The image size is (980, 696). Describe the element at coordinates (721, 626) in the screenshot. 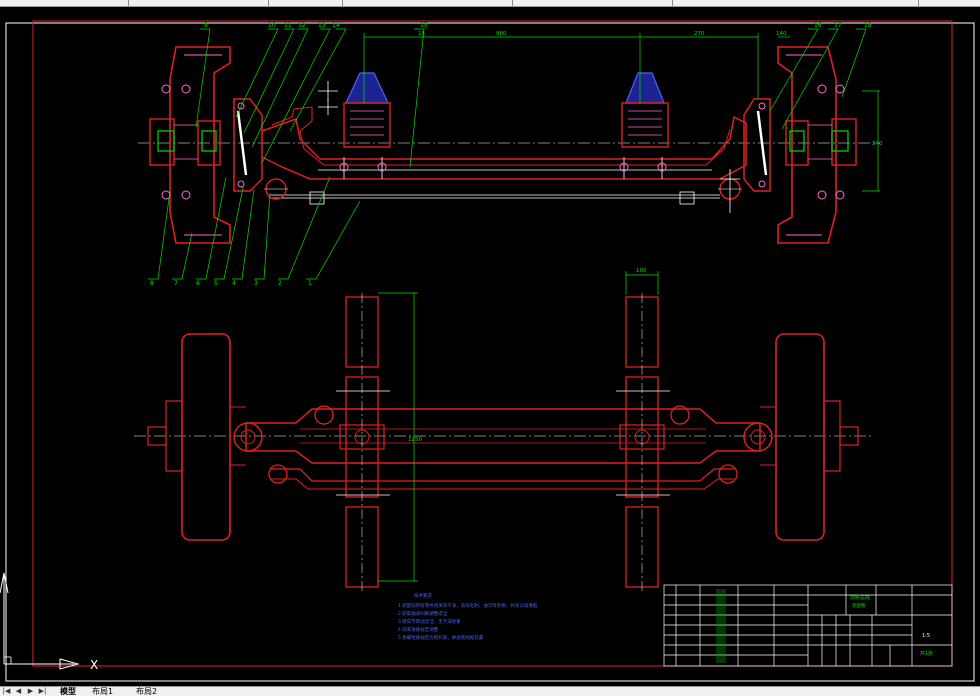

I see `title-block-fill` at that location.